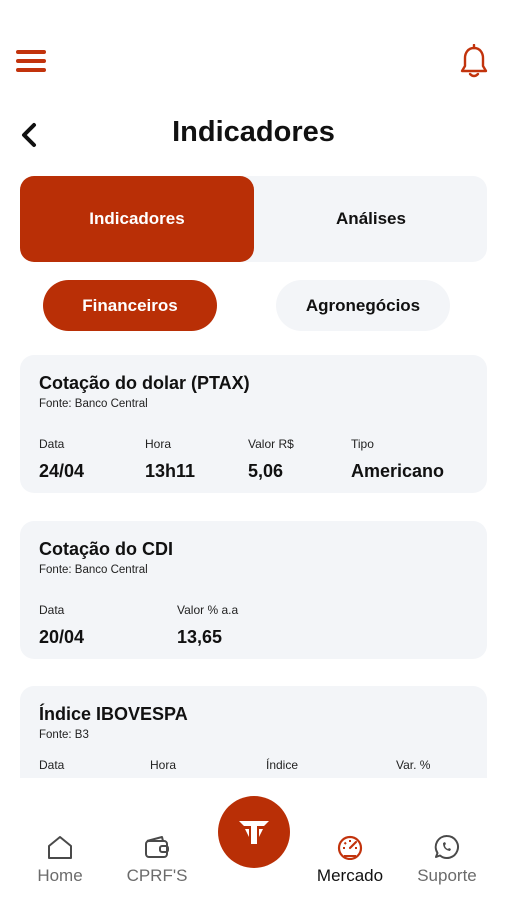 The height and width of the screenshot is (900, 507). I want to click on segmented-control: Indicadores Análises, so click(253, 219).